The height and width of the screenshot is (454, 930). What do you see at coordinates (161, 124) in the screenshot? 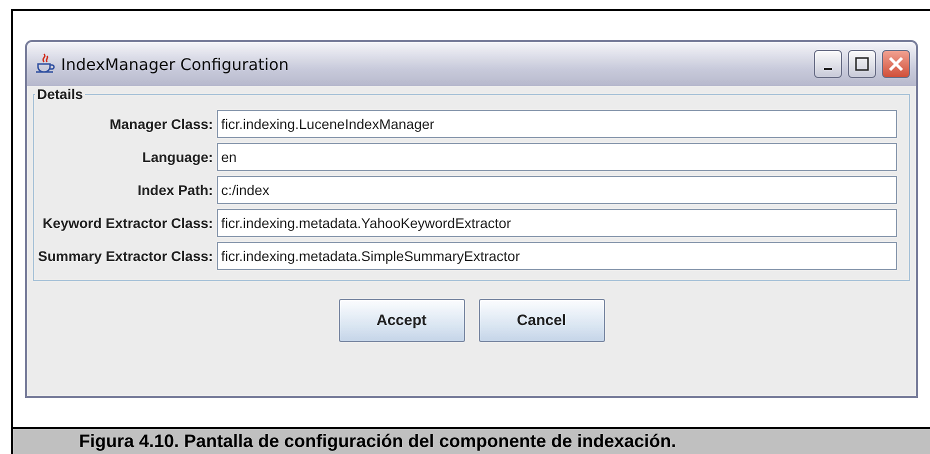
I see `field-label: Manager Class:` at bounding box center [161, 124].